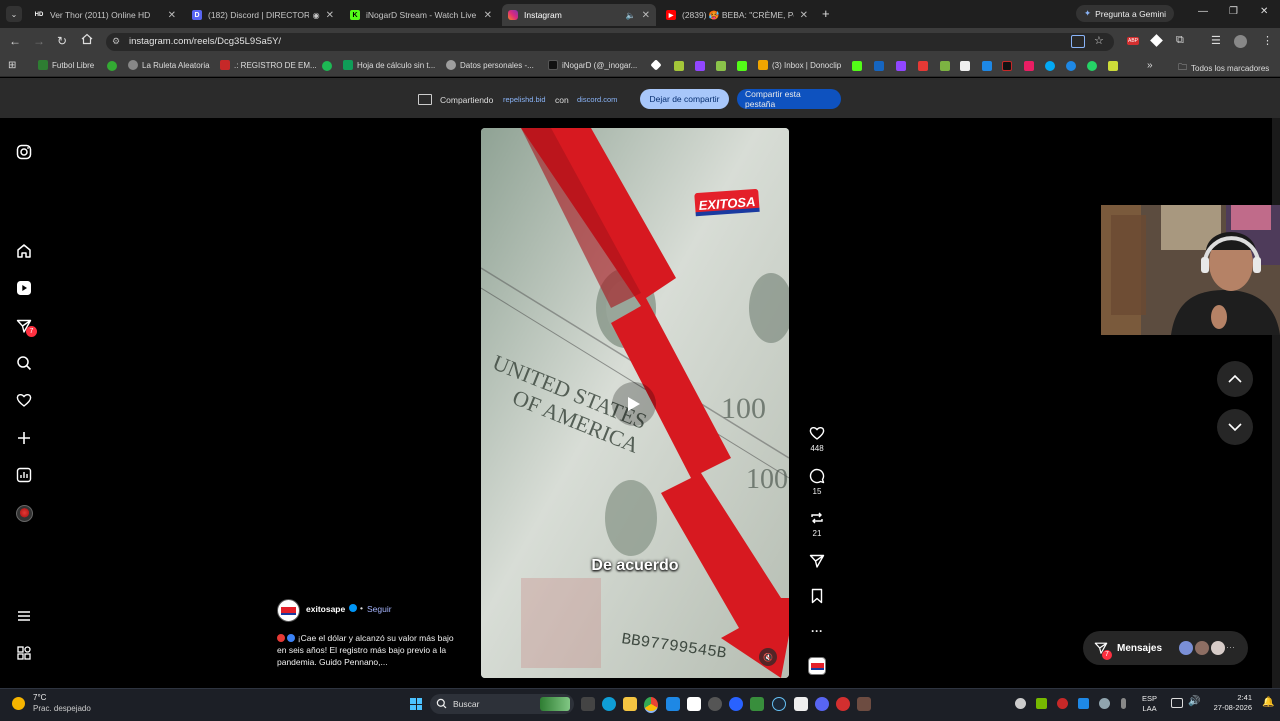  Describe the element at coordinates (1125, 13) in the screenshot. I see `gemini-button: ✦ Pregunta a Gemini` at that location.